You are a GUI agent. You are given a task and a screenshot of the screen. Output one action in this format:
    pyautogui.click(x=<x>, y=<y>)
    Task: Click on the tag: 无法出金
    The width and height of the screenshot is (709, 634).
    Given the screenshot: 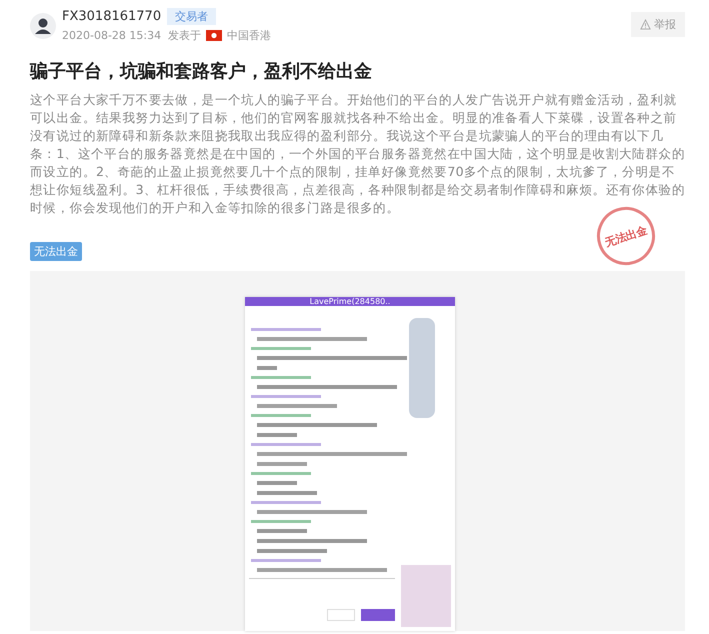 What is the action you would take?
    pyautogui.click(x=56, y=251)
    